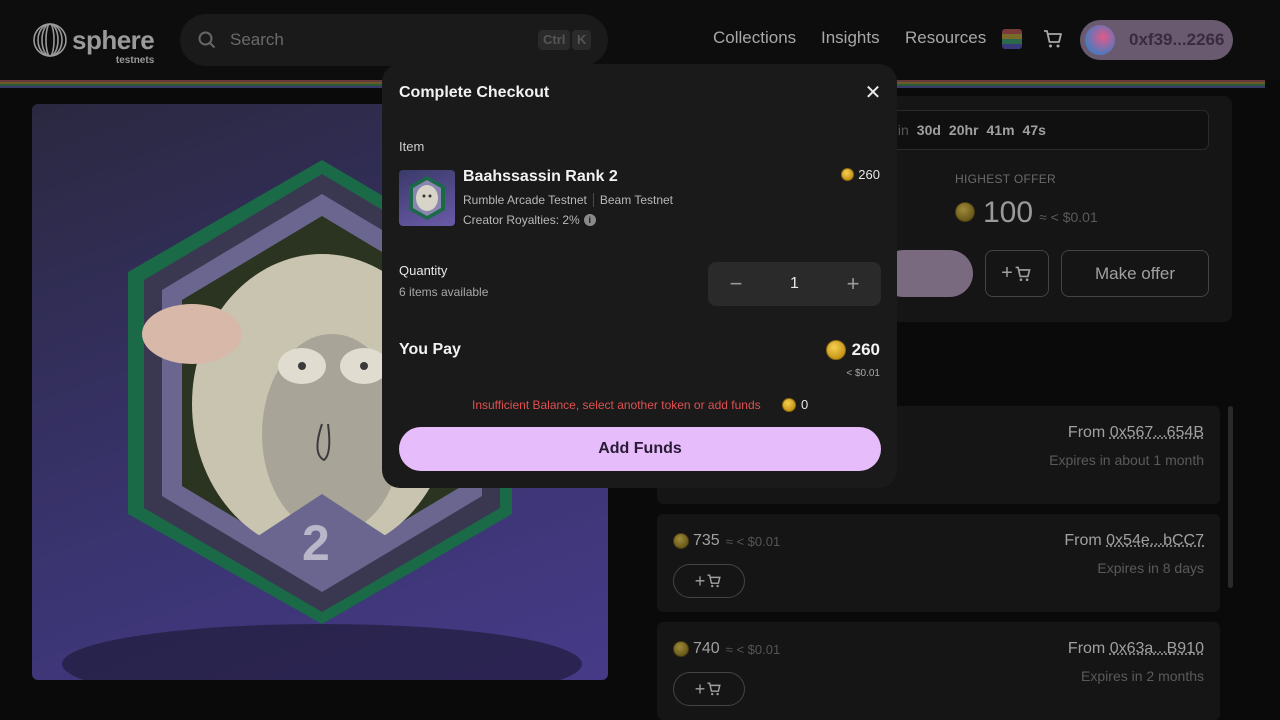  Describe the element at coordinates (963, 130) in the screenshot. I see `timer-hours: 20hr` at that location.